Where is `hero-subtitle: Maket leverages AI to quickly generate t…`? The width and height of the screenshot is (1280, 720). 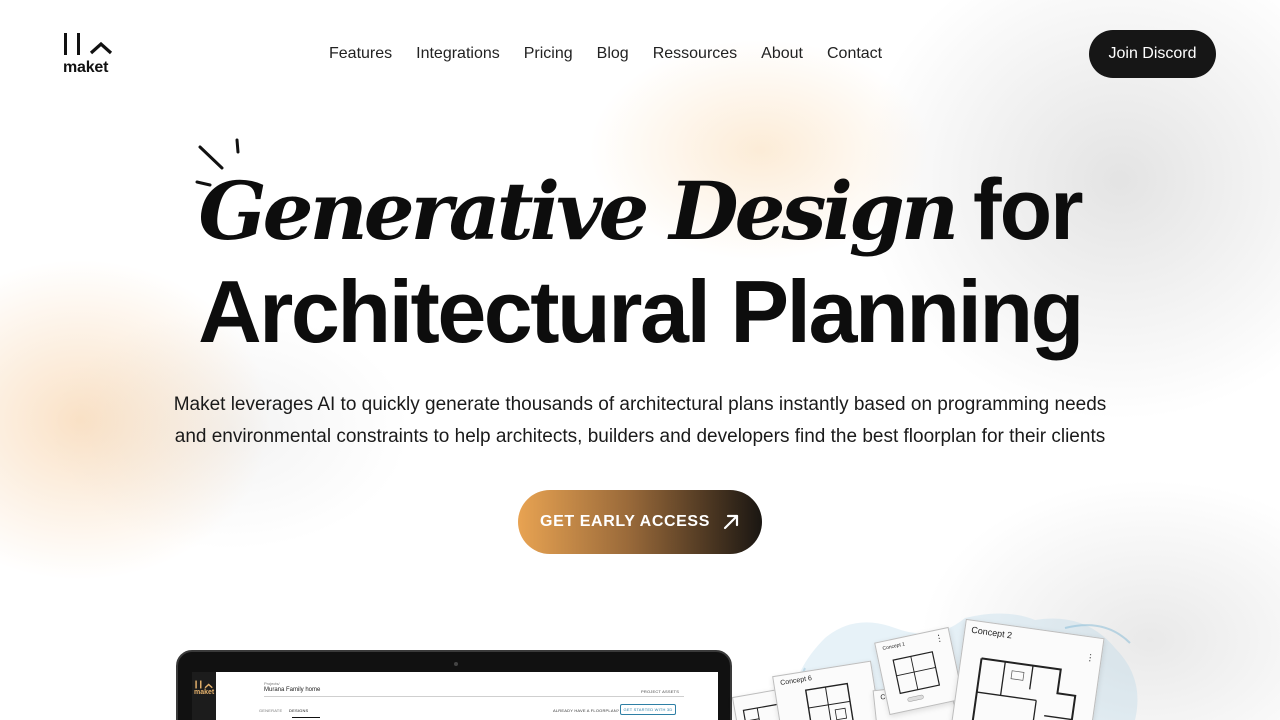
hero-subtitle: Maket leverages AI to quickly generate t… is located at coordinates (640, 421).